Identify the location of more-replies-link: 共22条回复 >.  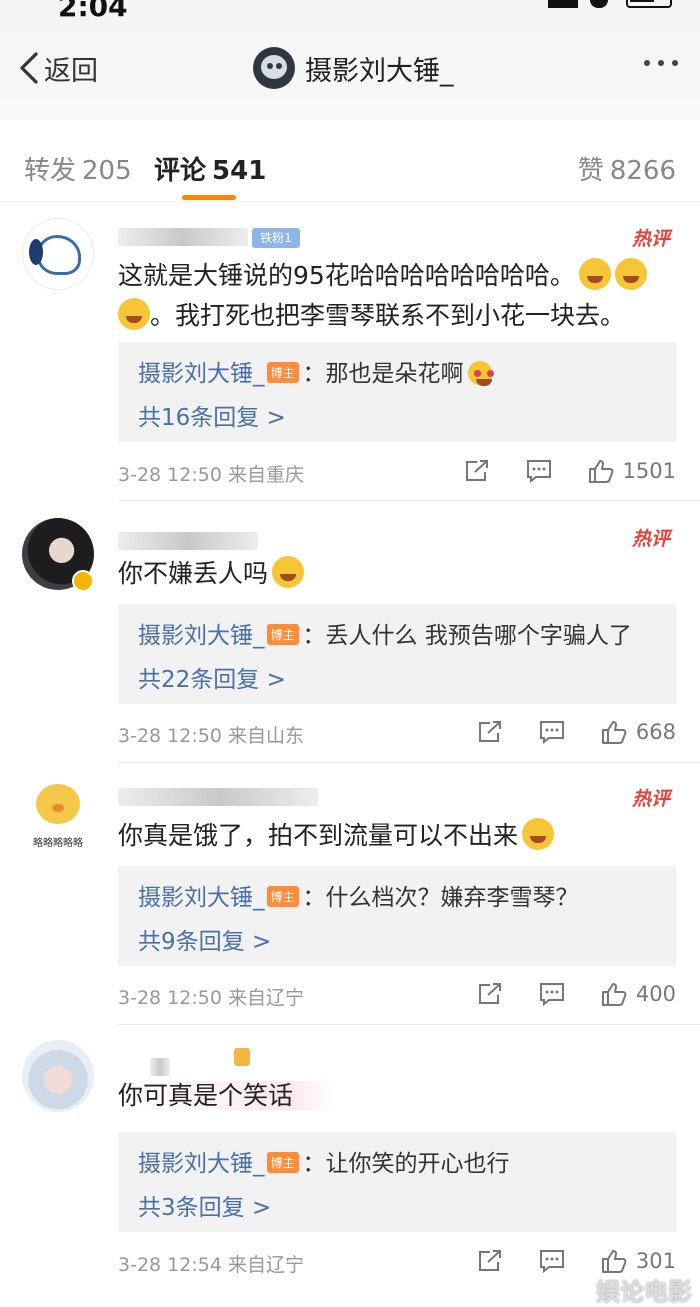
(212, 677).